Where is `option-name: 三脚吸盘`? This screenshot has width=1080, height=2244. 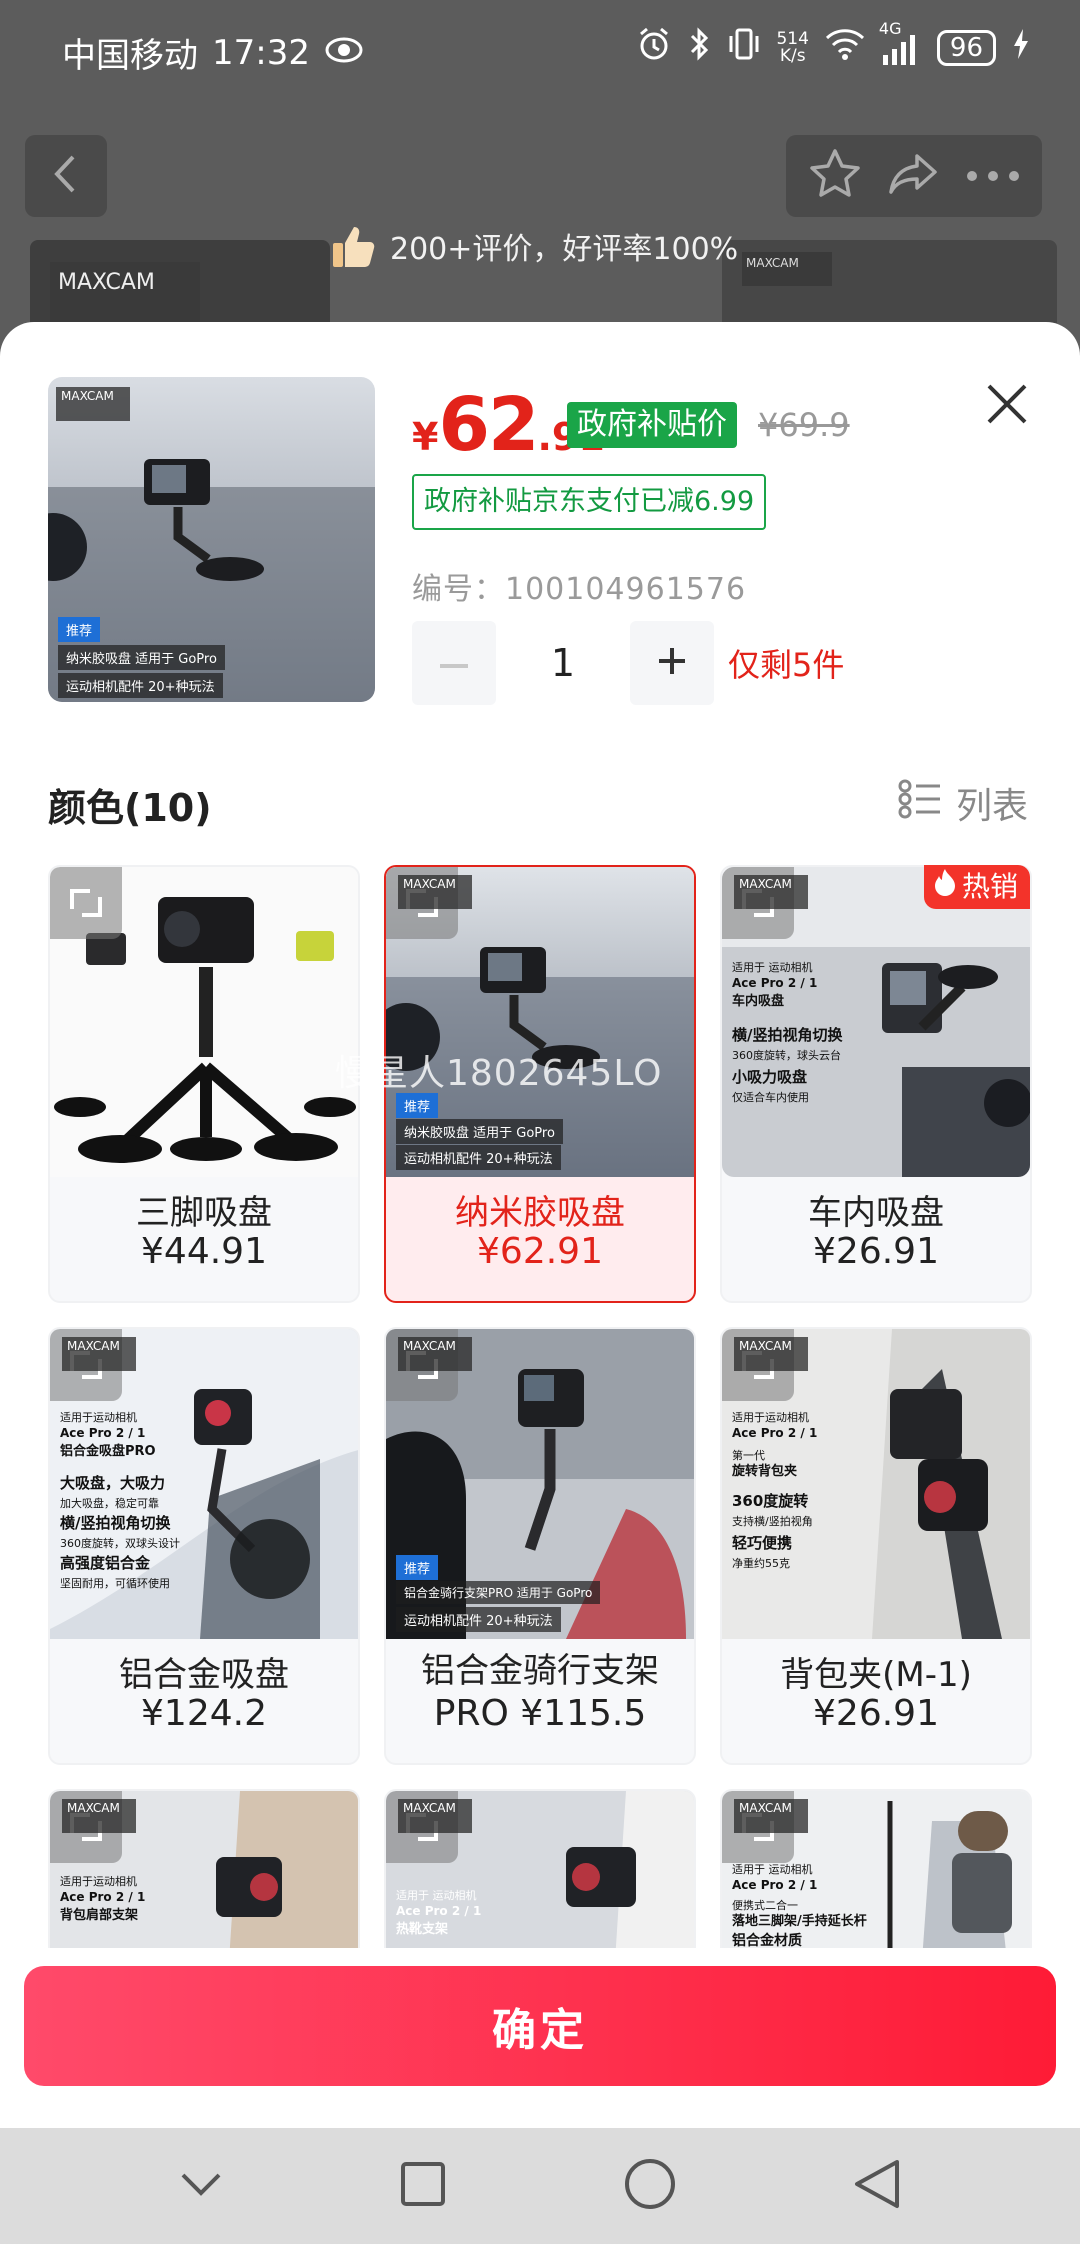
option-name: 三脚吸盘 is located at coordinates (204, 1213).